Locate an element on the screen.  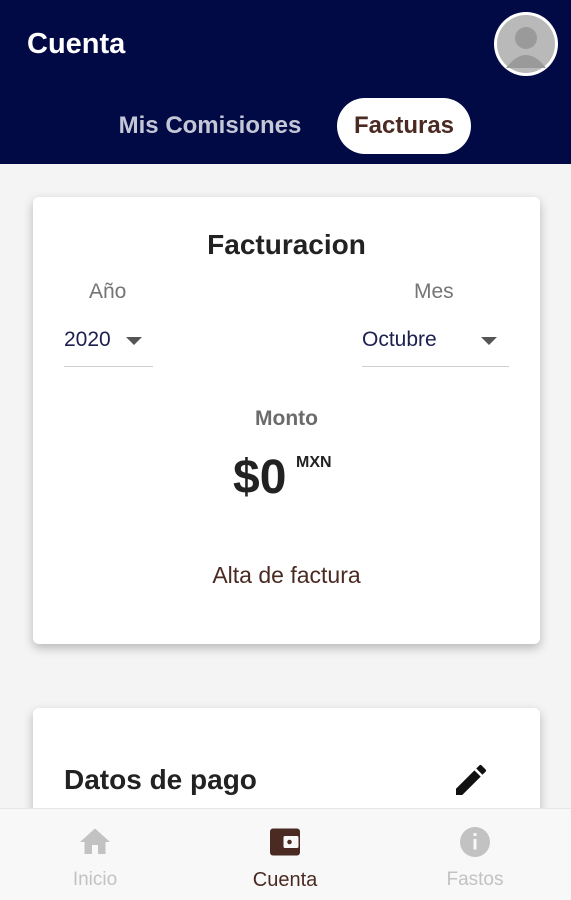
bottom-navigation: Inicio Cuenta Fastos is located at coordinates (285, 854).